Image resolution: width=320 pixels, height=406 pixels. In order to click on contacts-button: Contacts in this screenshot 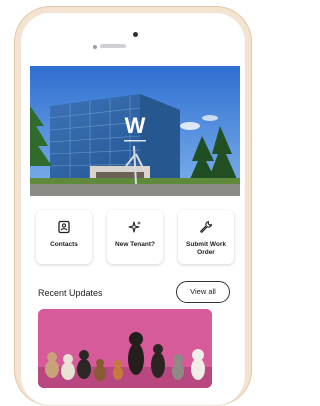, I will do `click(64, 237)`.